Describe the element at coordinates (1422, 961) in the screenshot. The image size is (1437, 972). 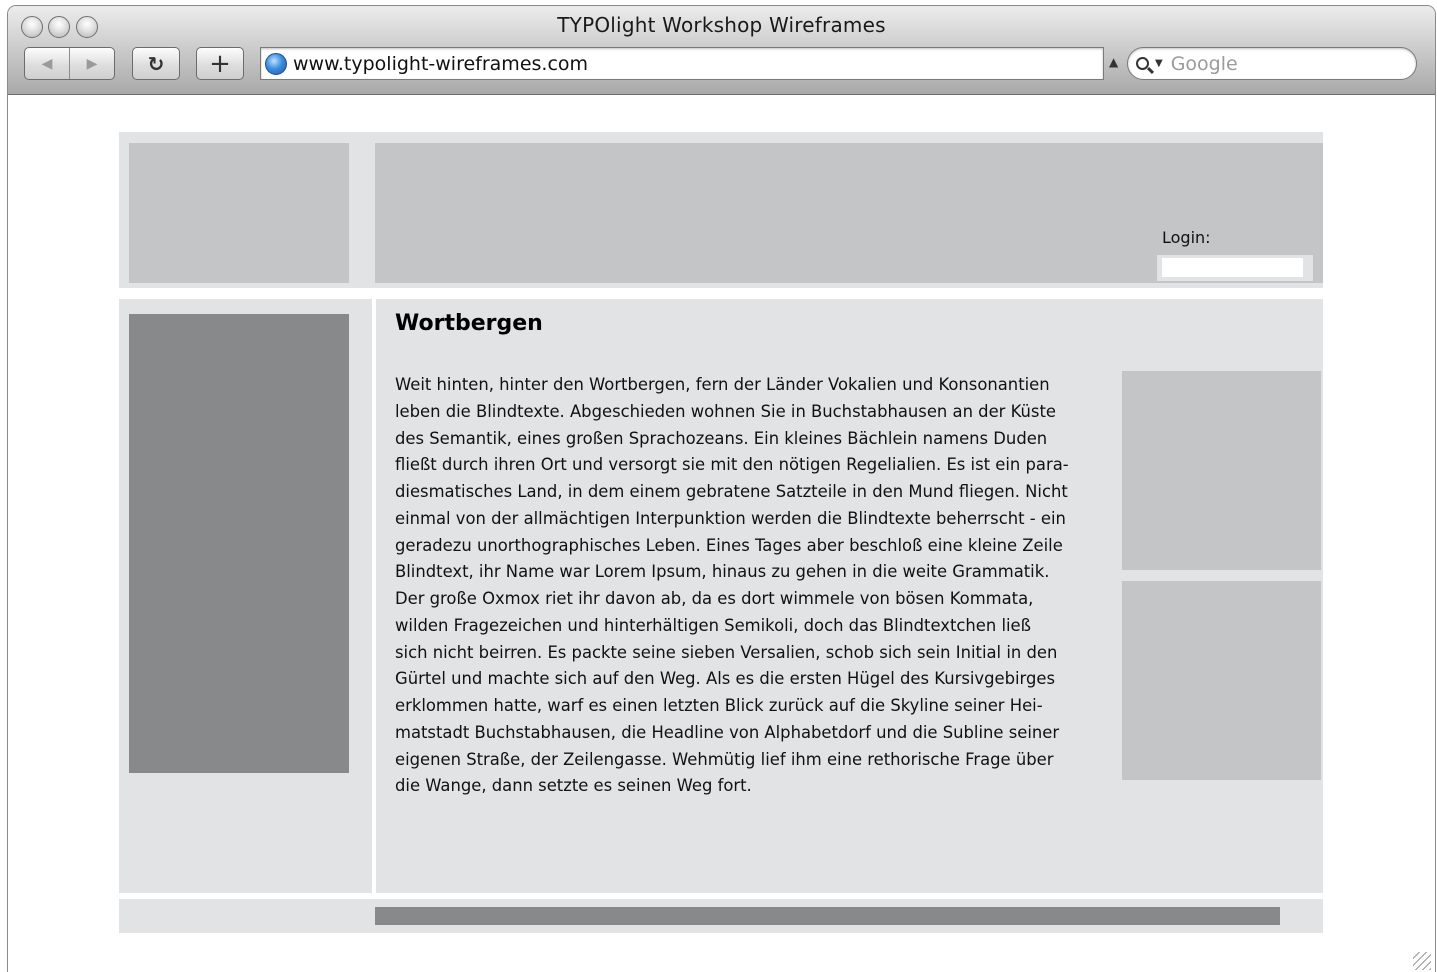
I see `resize-grip-icon` at that location.